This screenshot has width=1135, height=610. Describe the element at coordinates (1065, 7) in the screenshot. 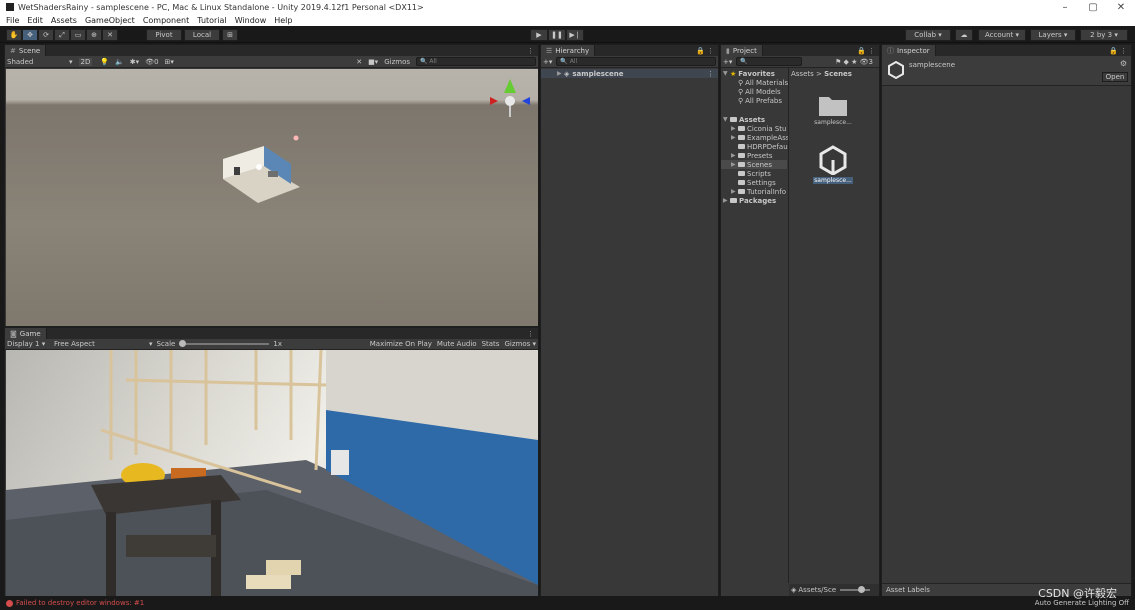

I see `minimize-button: –` at that location.